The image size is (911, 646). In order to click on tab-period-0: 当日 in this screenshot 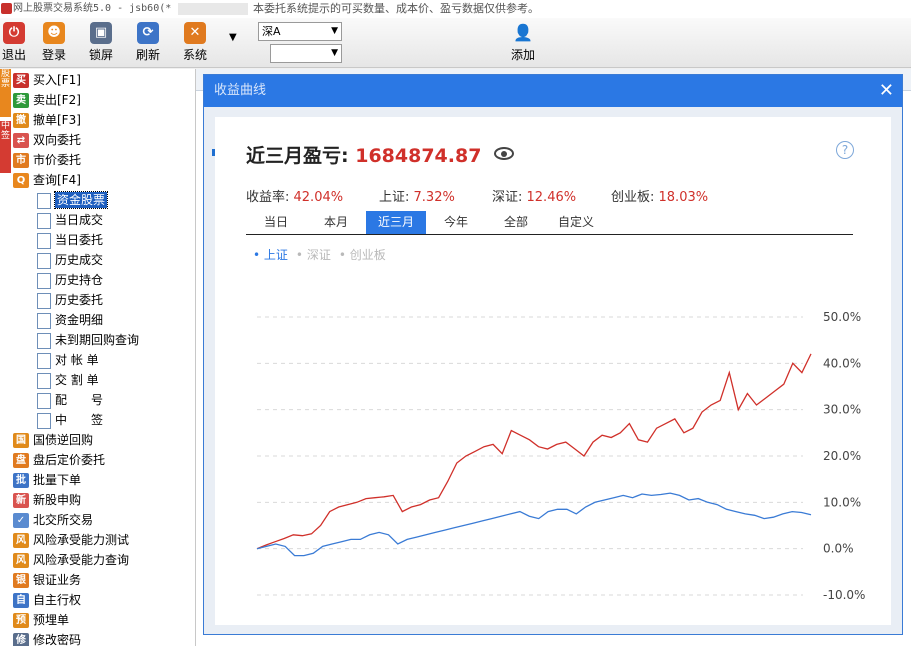, I will do `click(276, 222)`.